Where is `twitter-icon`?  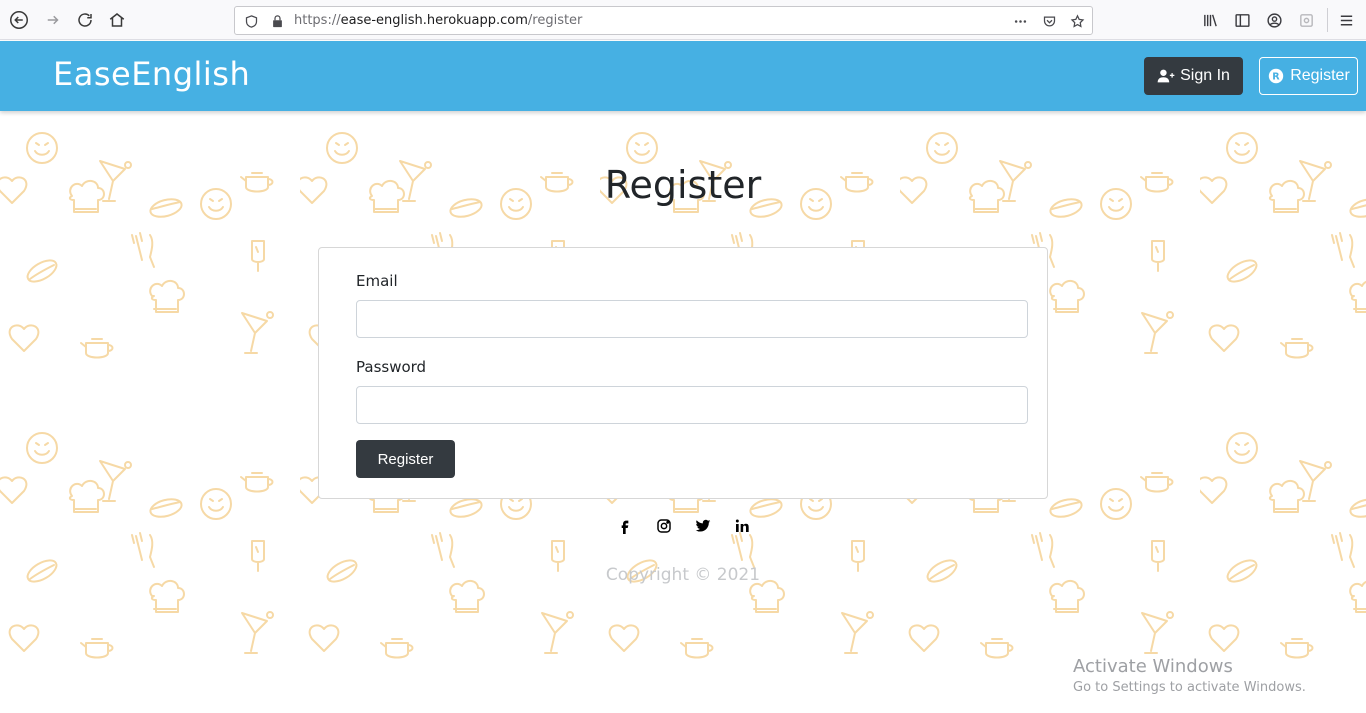 twitter-icon is located at coordinates (702, 525).